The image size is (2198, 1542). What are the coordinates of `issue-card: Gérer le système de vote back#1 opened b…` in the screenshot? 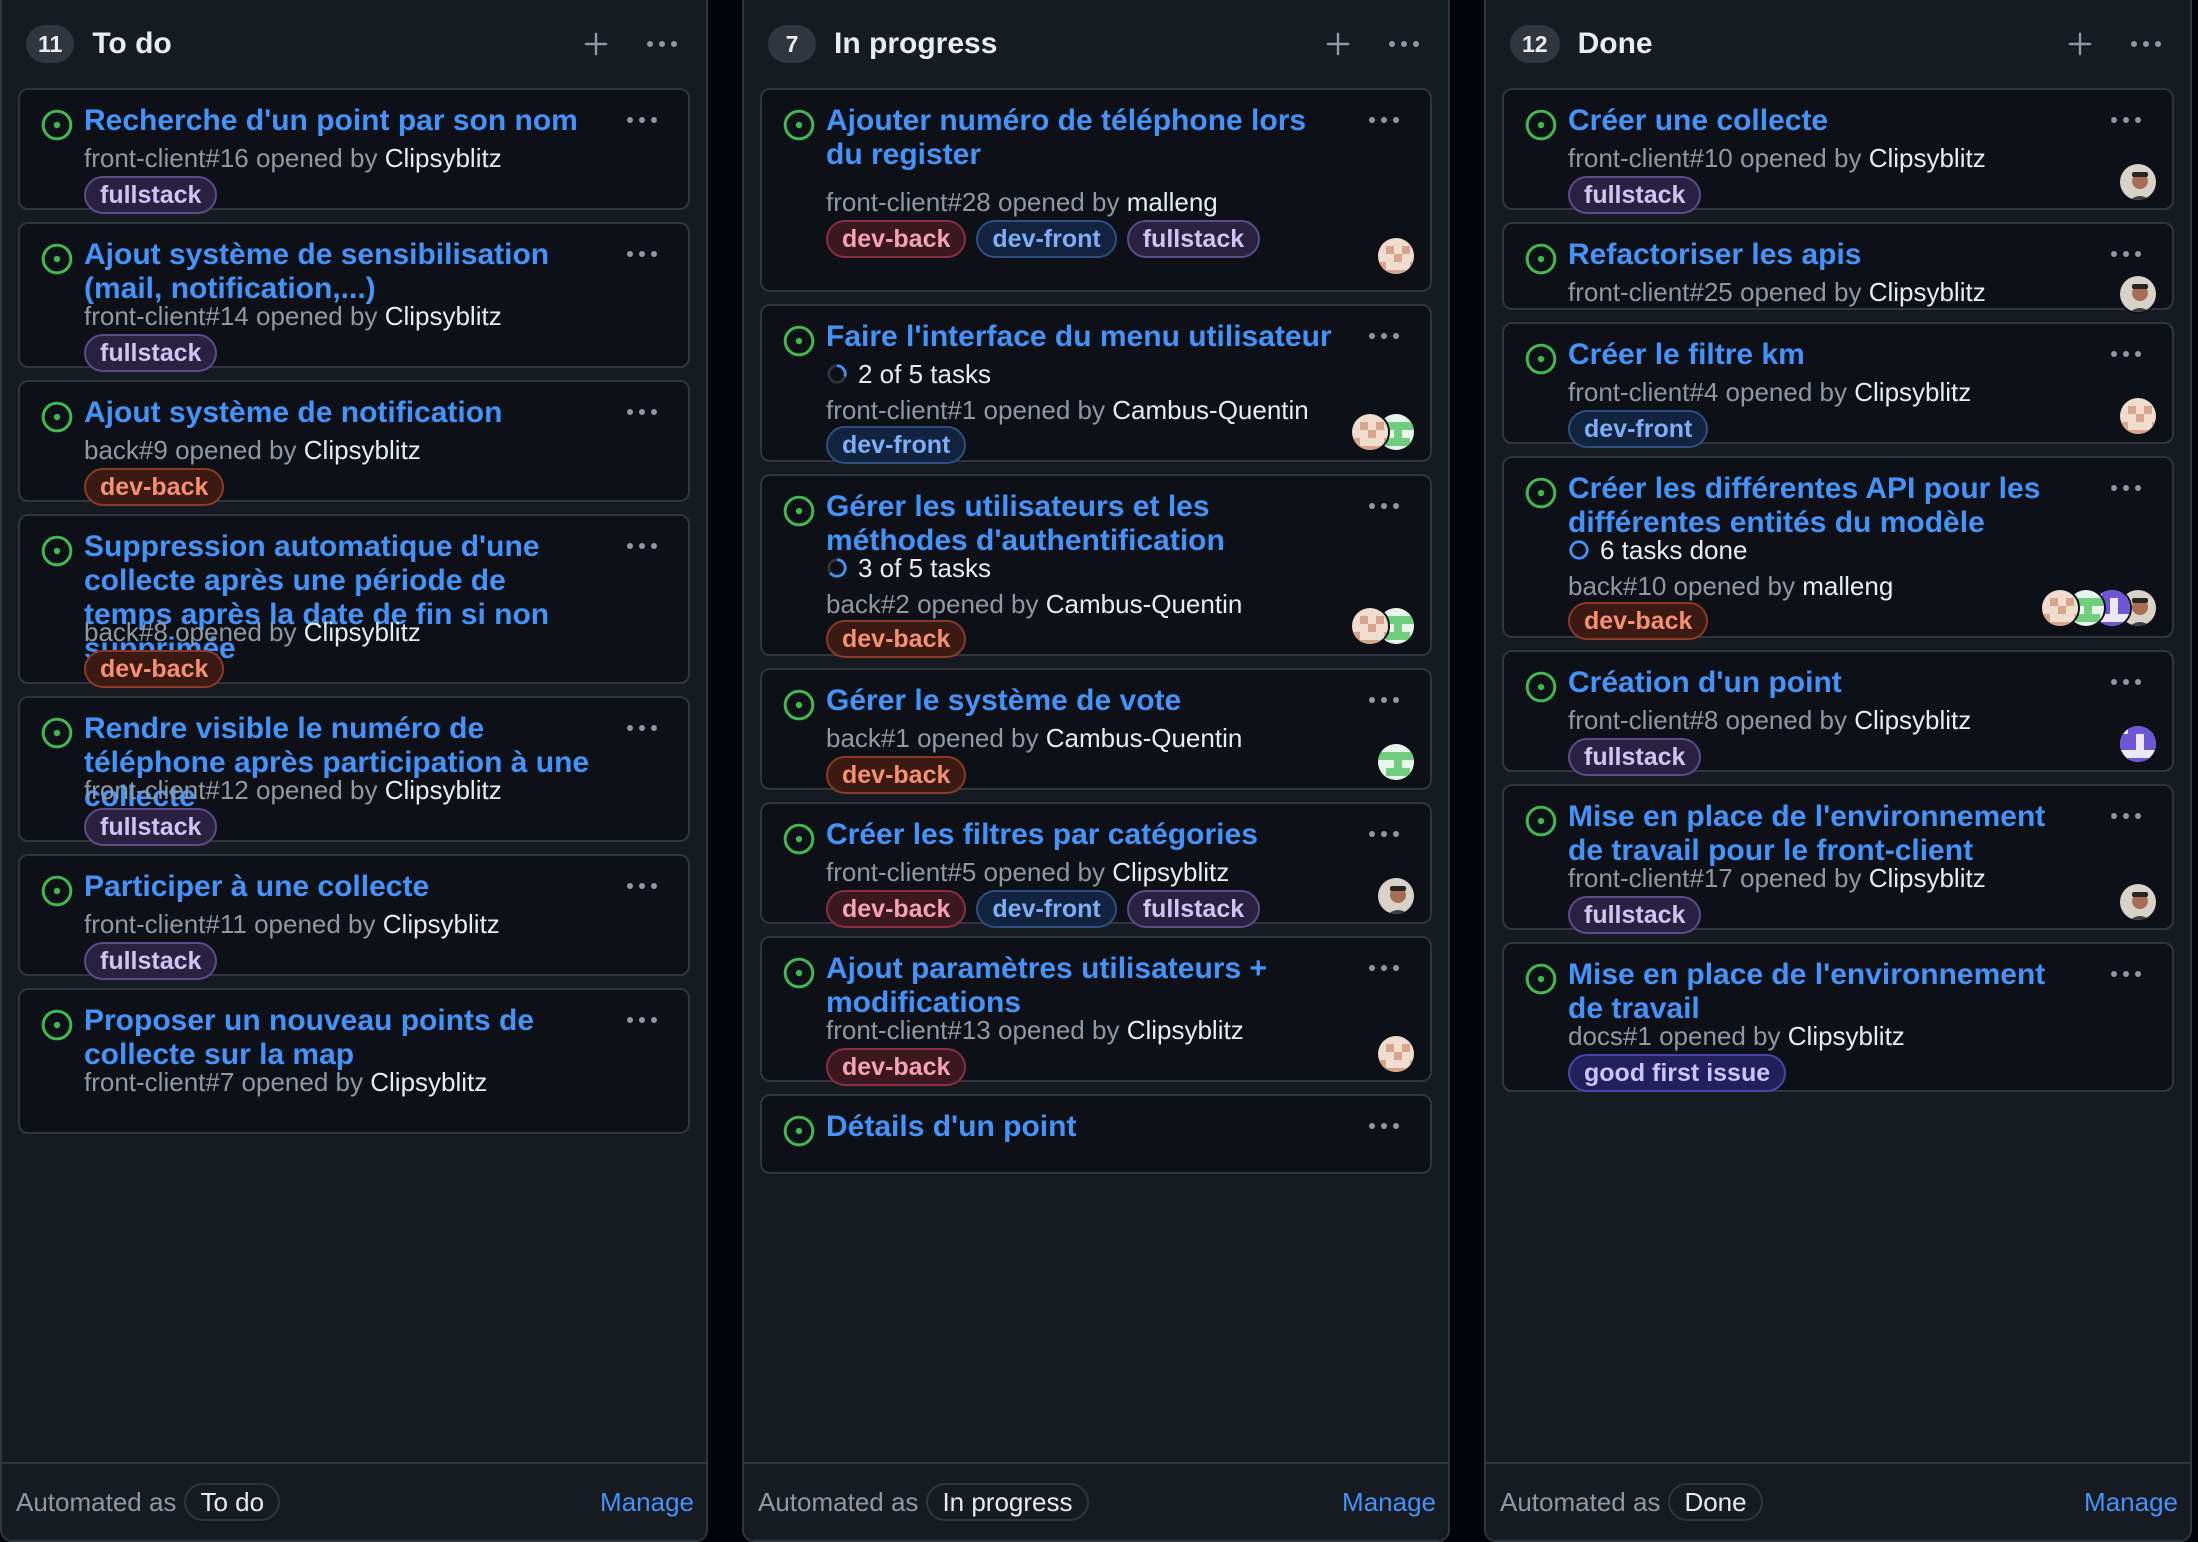 It's located at (1096, 731).